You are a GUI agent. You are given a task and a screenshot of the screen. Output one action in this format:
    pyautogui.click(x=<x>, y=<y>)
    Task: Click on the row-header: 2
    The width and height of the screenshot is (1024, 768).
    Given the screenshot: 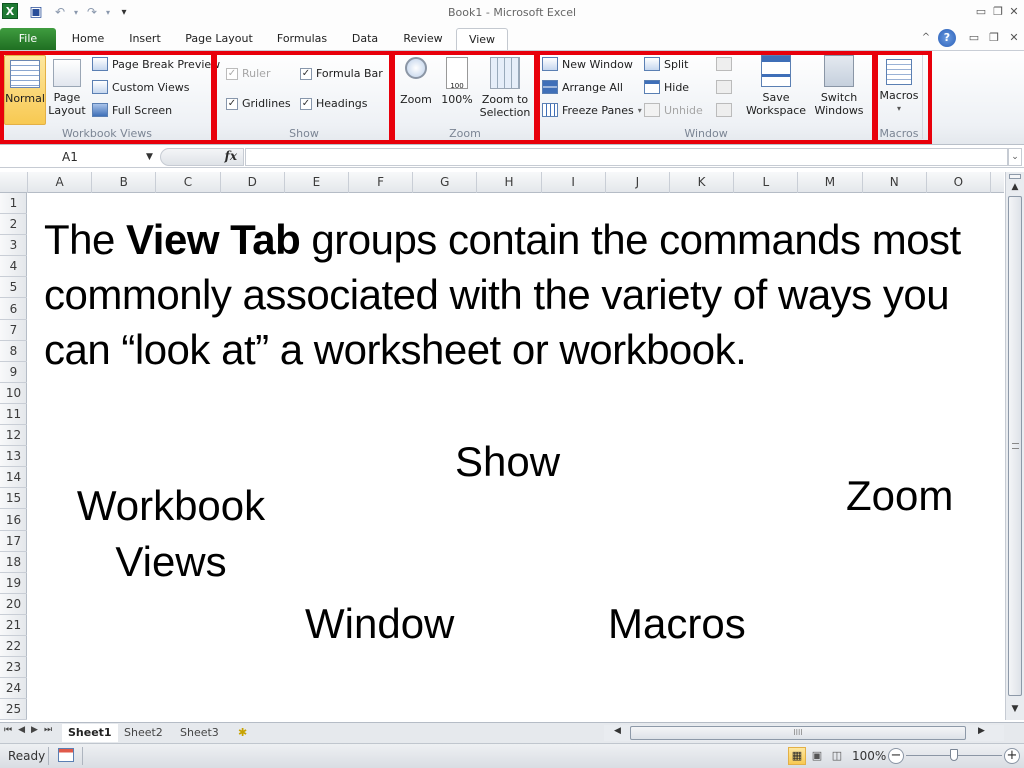 What is the action you would take?
    pyautogui.click(x=13, y=225)
    